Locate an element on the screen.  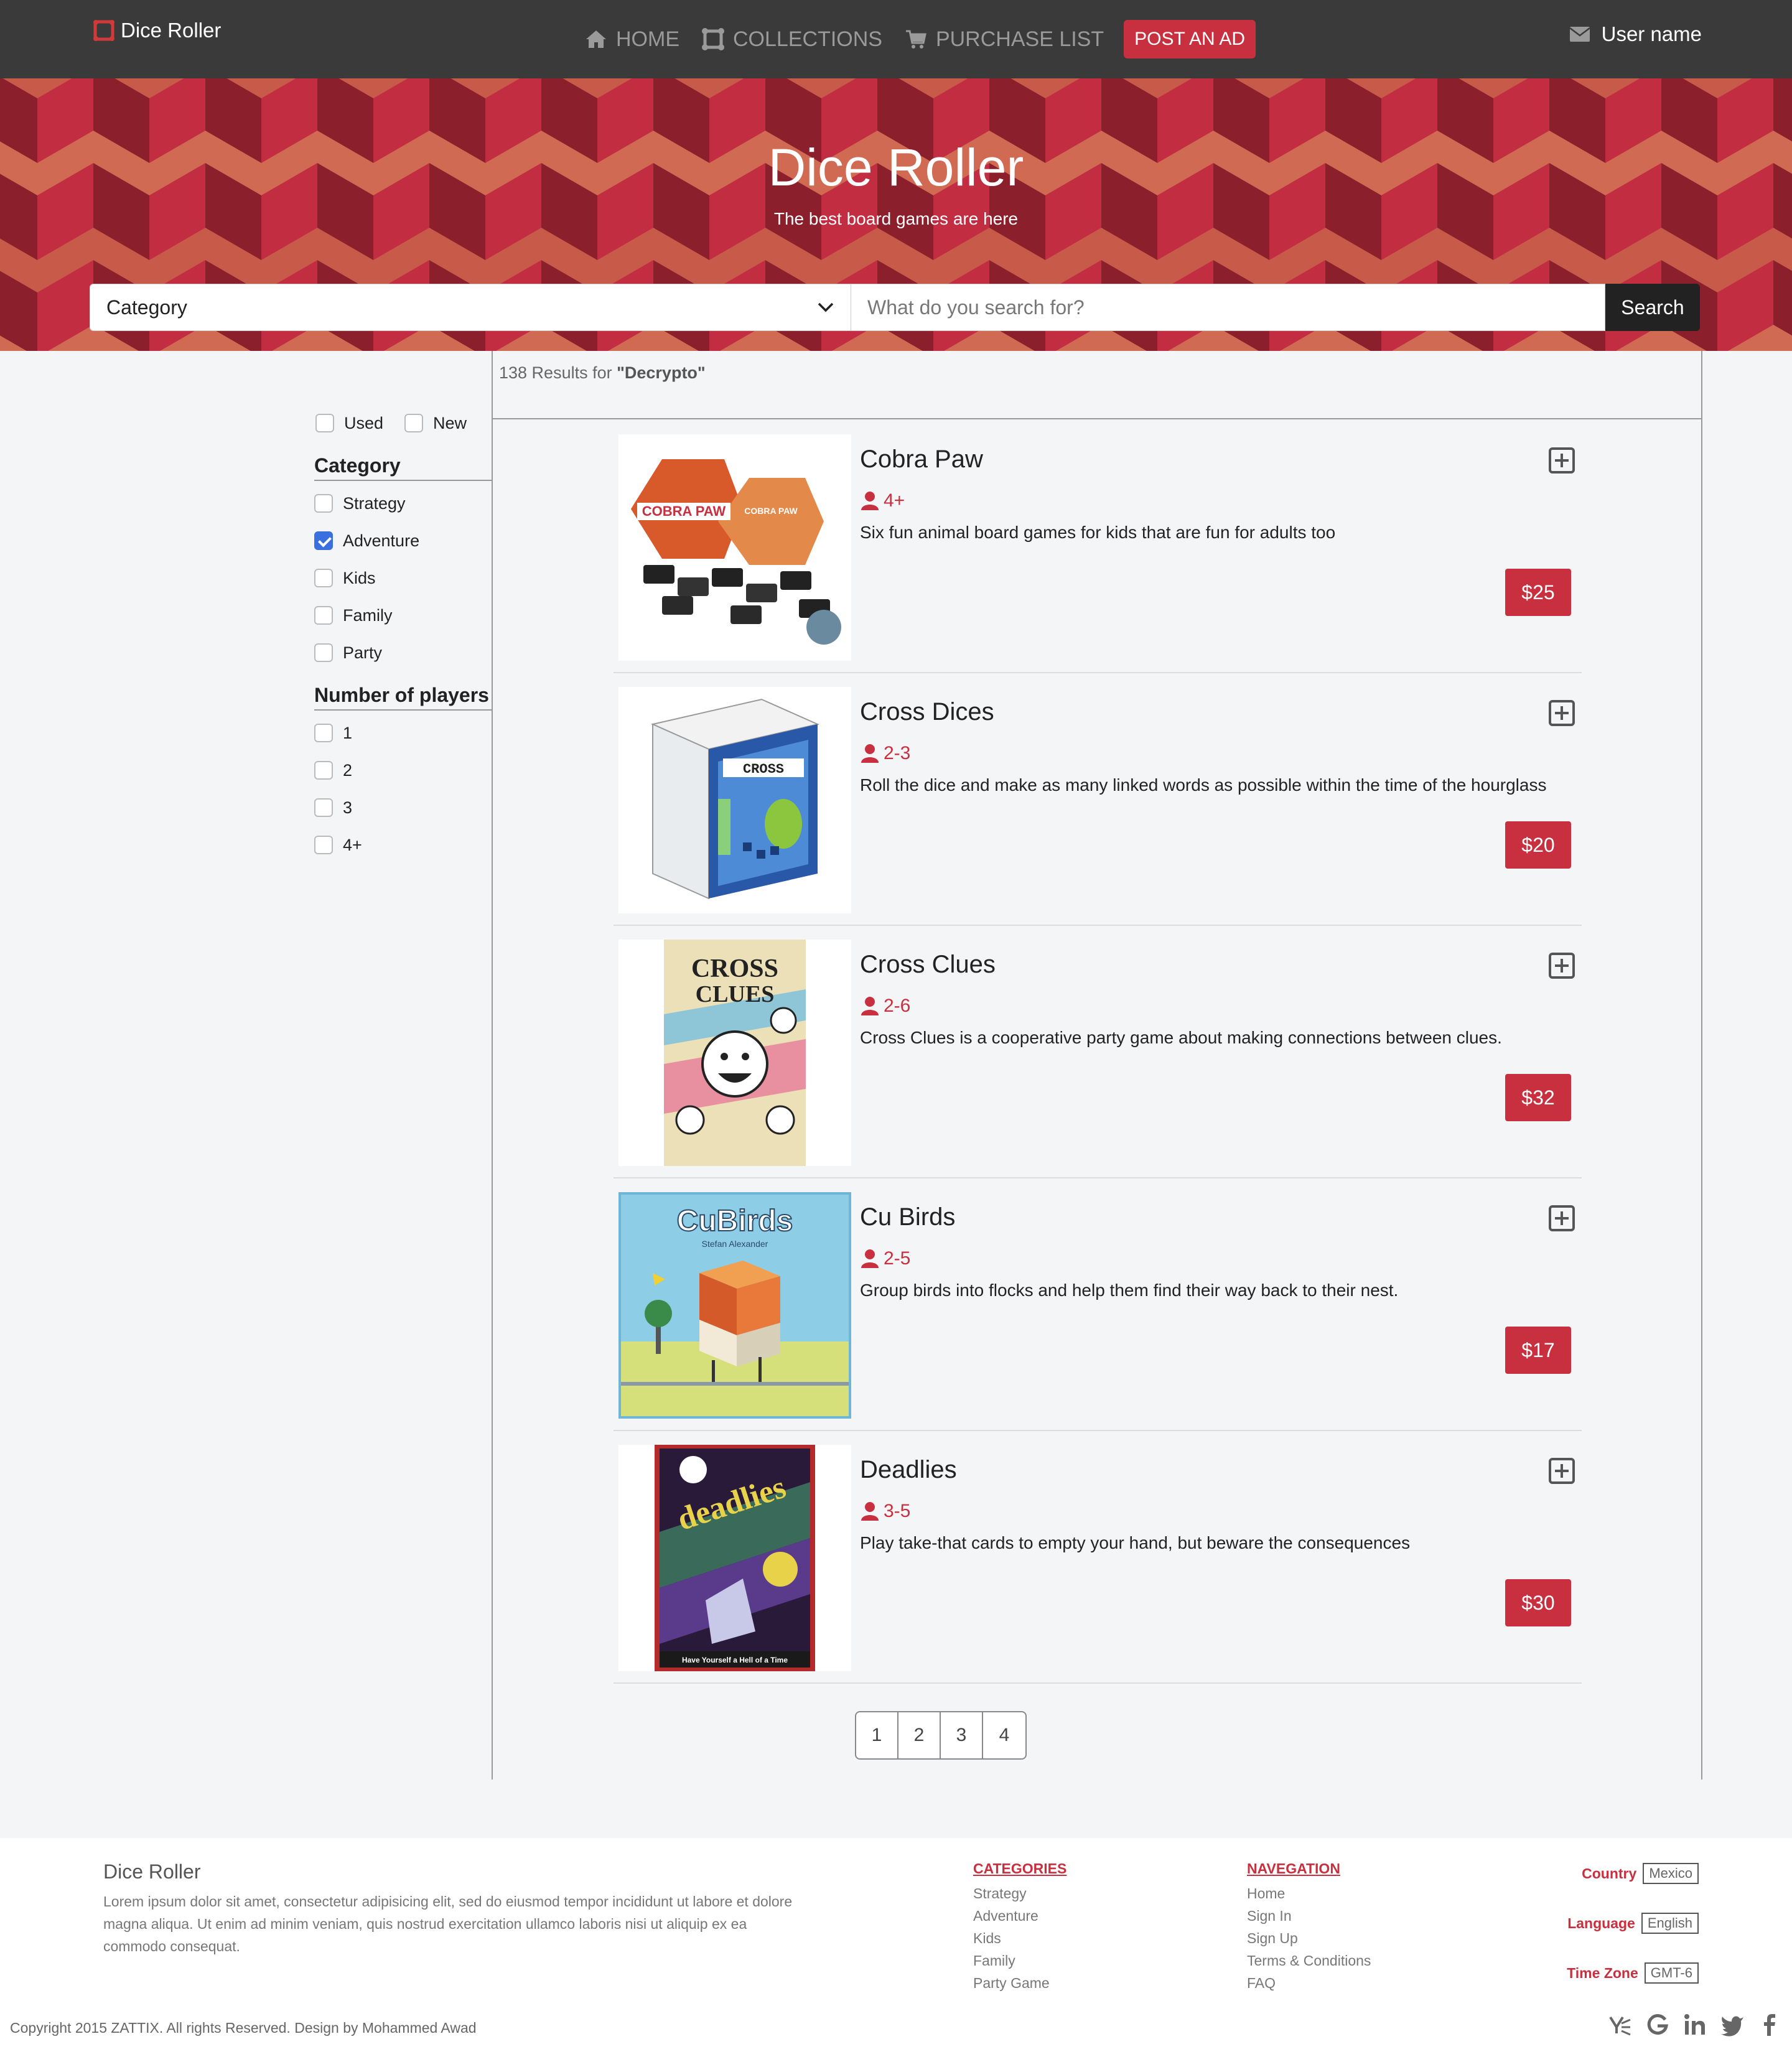
filter-family: Family is located at coordinates (403, 615).